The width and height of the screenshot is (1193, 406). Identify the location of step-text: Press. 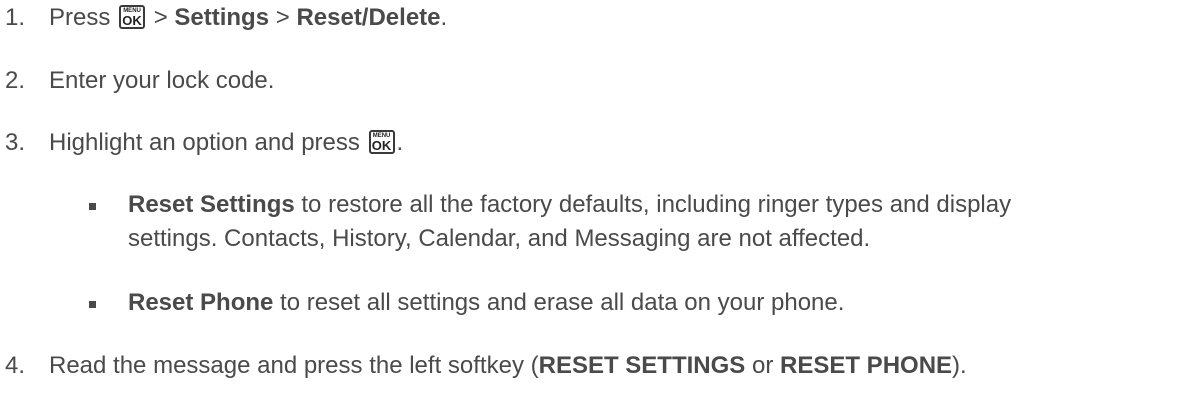
(80, 17).